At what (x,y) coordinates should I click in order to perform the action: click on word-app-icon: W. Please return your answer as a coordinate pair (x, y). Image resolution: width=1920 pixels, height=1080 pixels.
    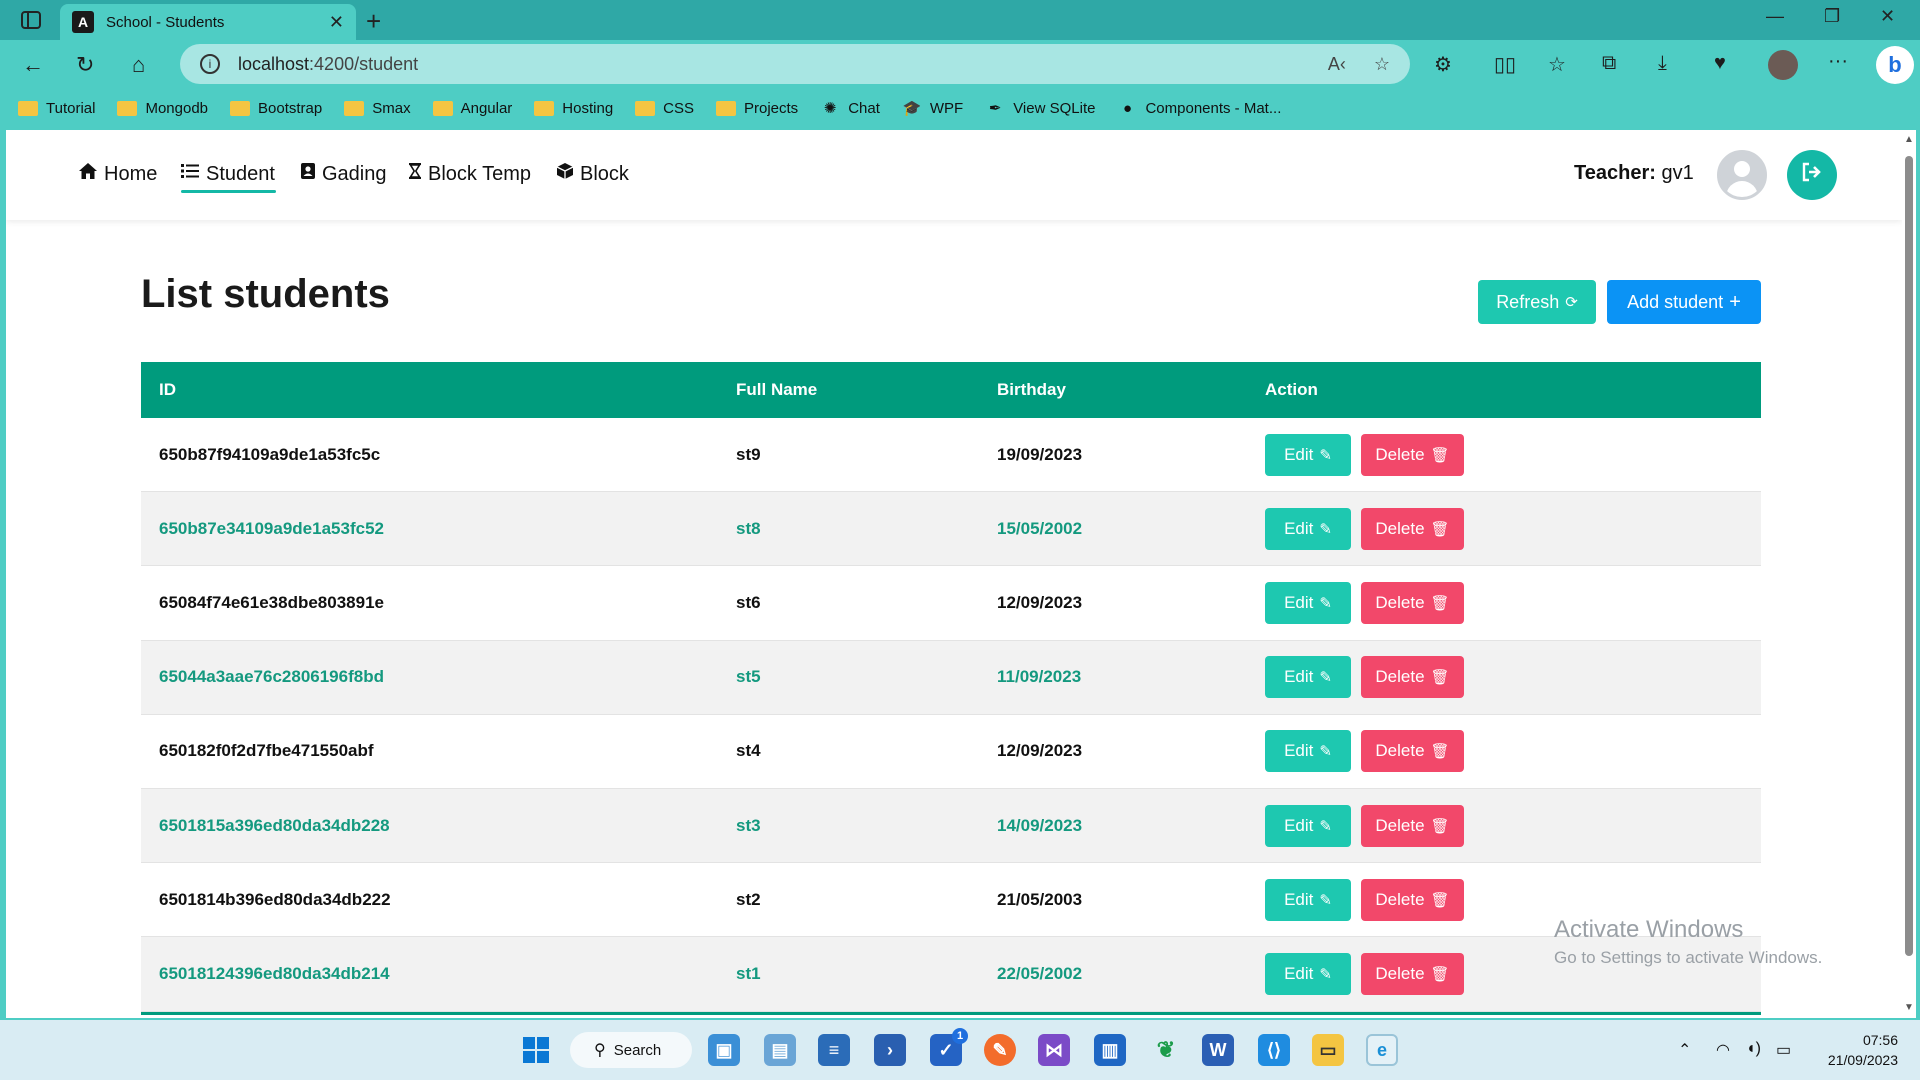
    Looking at the image, I should click on (1218, 1050).